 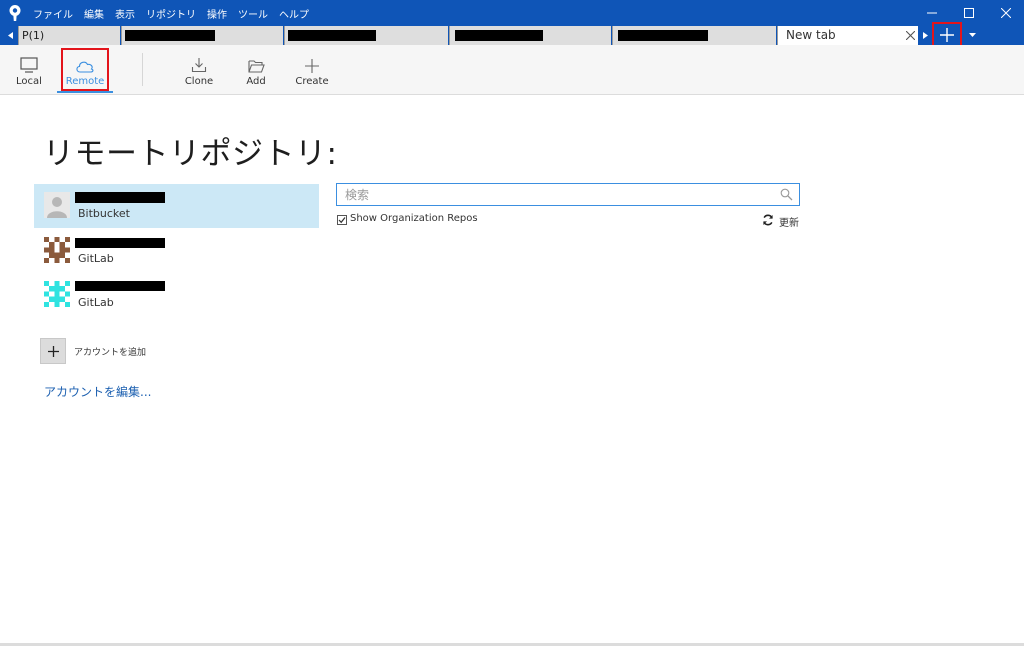 What do you see at coordinates (786, 194) in the screenshot?
I see `search-icon` at bounding box center [786, 194].